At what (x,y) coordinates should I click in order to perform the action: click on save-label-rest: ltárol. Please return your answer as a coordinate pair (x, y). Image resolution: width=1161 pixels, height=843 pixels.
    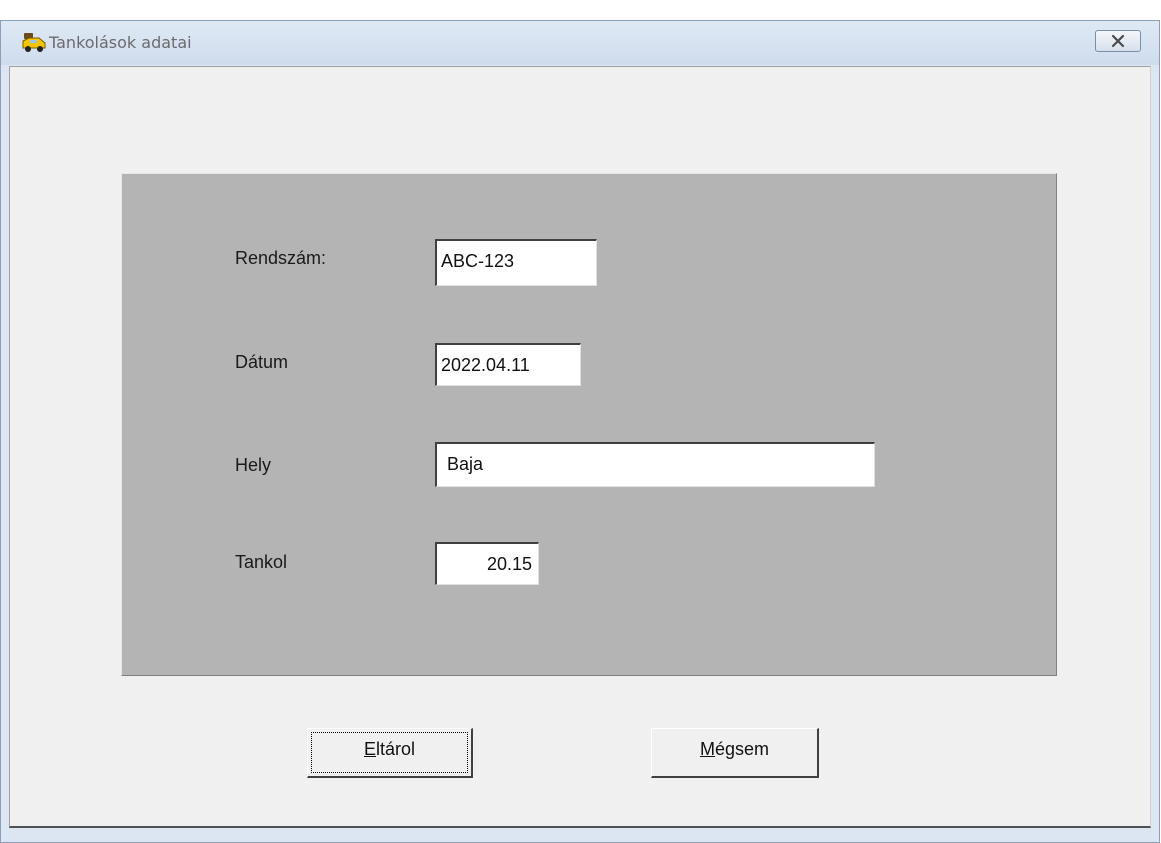
    Looking at the image, I should click on (396, 749).